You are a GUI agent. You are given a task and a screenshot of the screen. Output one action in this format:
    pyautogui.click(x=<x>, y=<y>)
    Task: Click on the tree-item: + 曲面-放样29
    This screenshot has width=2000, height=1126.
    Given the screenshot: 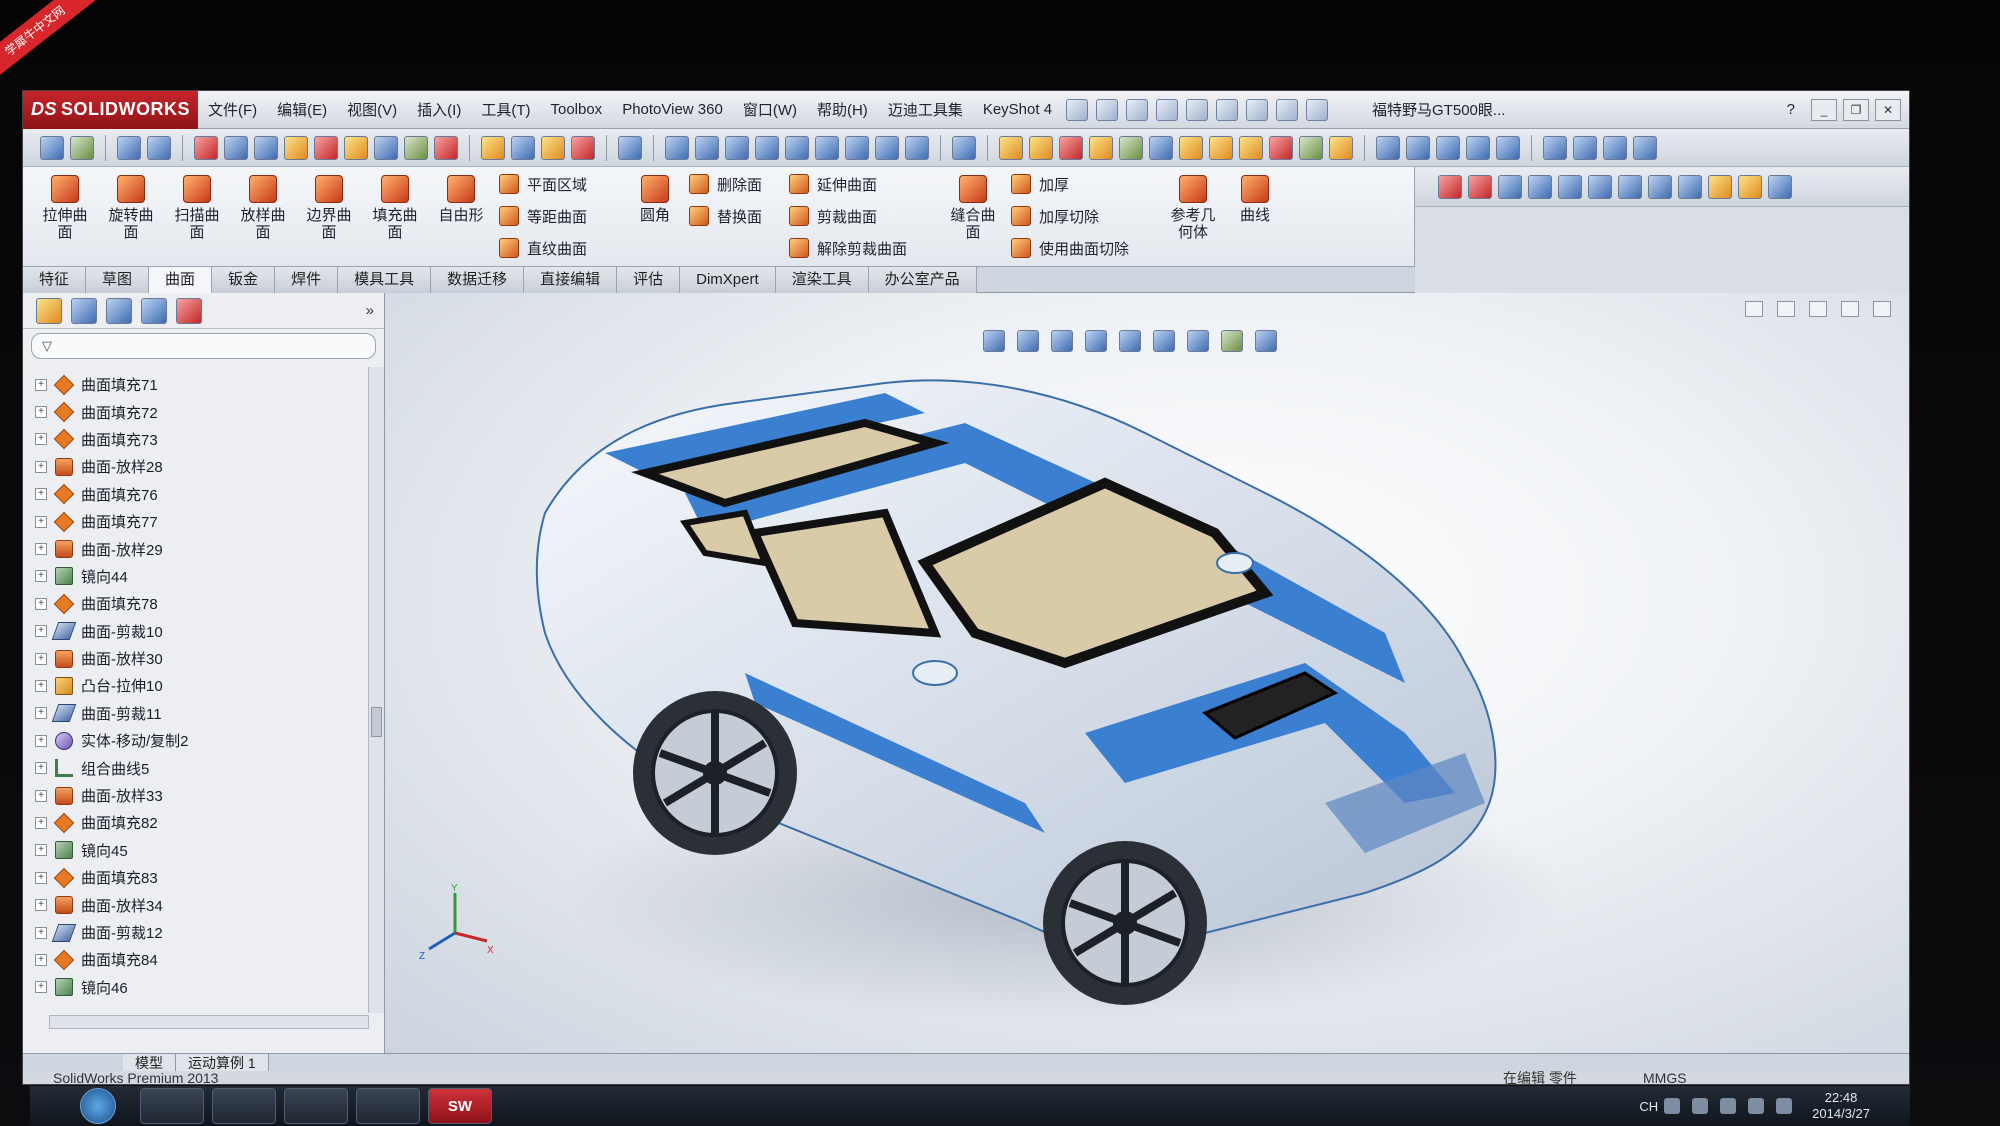 What is the action you would take?
    pyautogui.click(x=195, y=548)
    